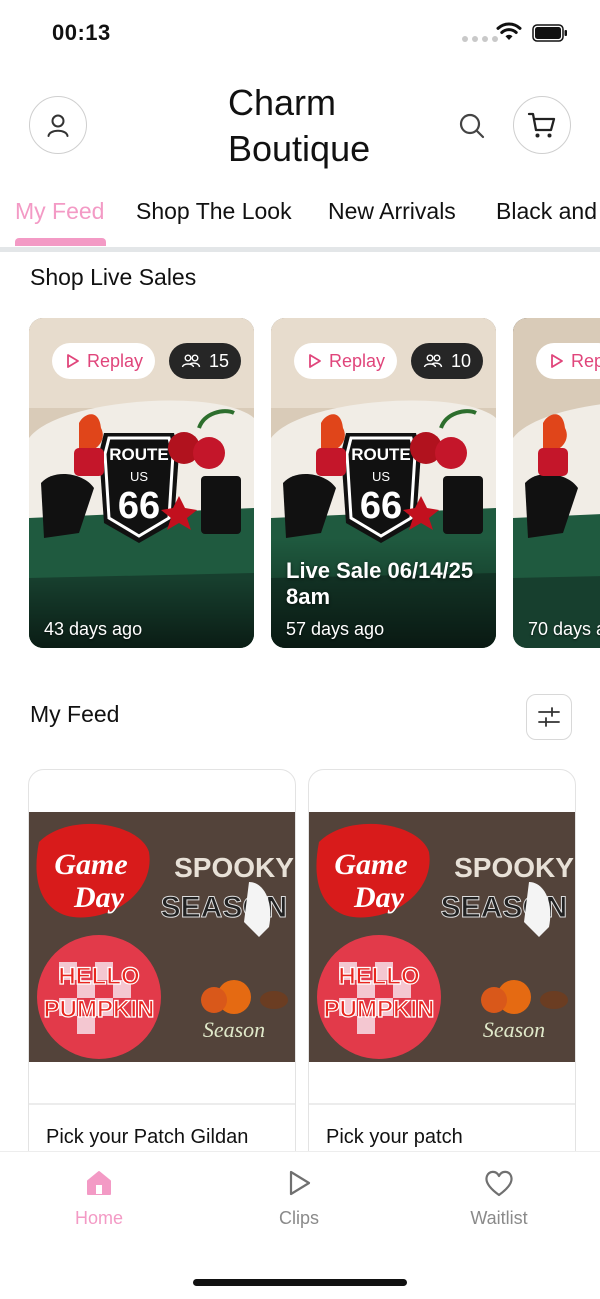 This screenshot has width=600, height=1299. I want to click on product-title: Pick your patch, so click(394, 1137).